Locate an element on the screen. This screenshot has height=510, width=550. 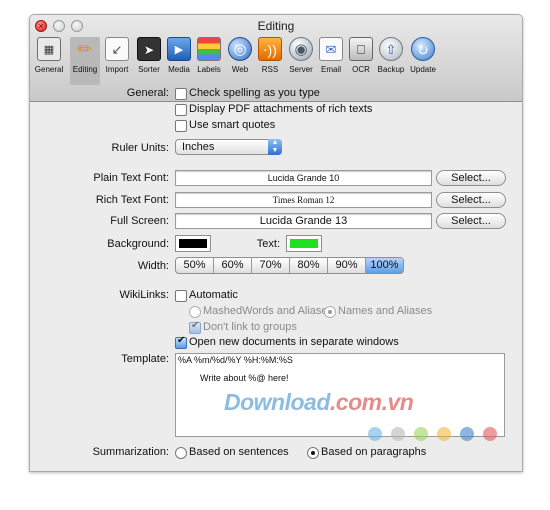
text-color-label: Text: is located at coordinates (268, 244).